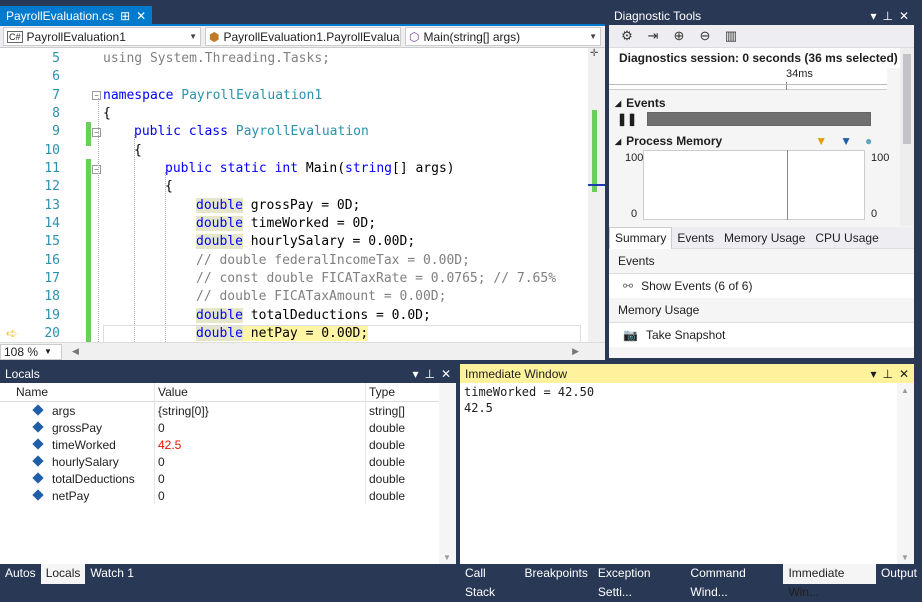 The image size is (922, 602). What do you see at coordinates (302, 351) in the screenshot?
I see `editor-status-bar: 108 % ▼ ◀ ▶` at bounding box center [302, 351].